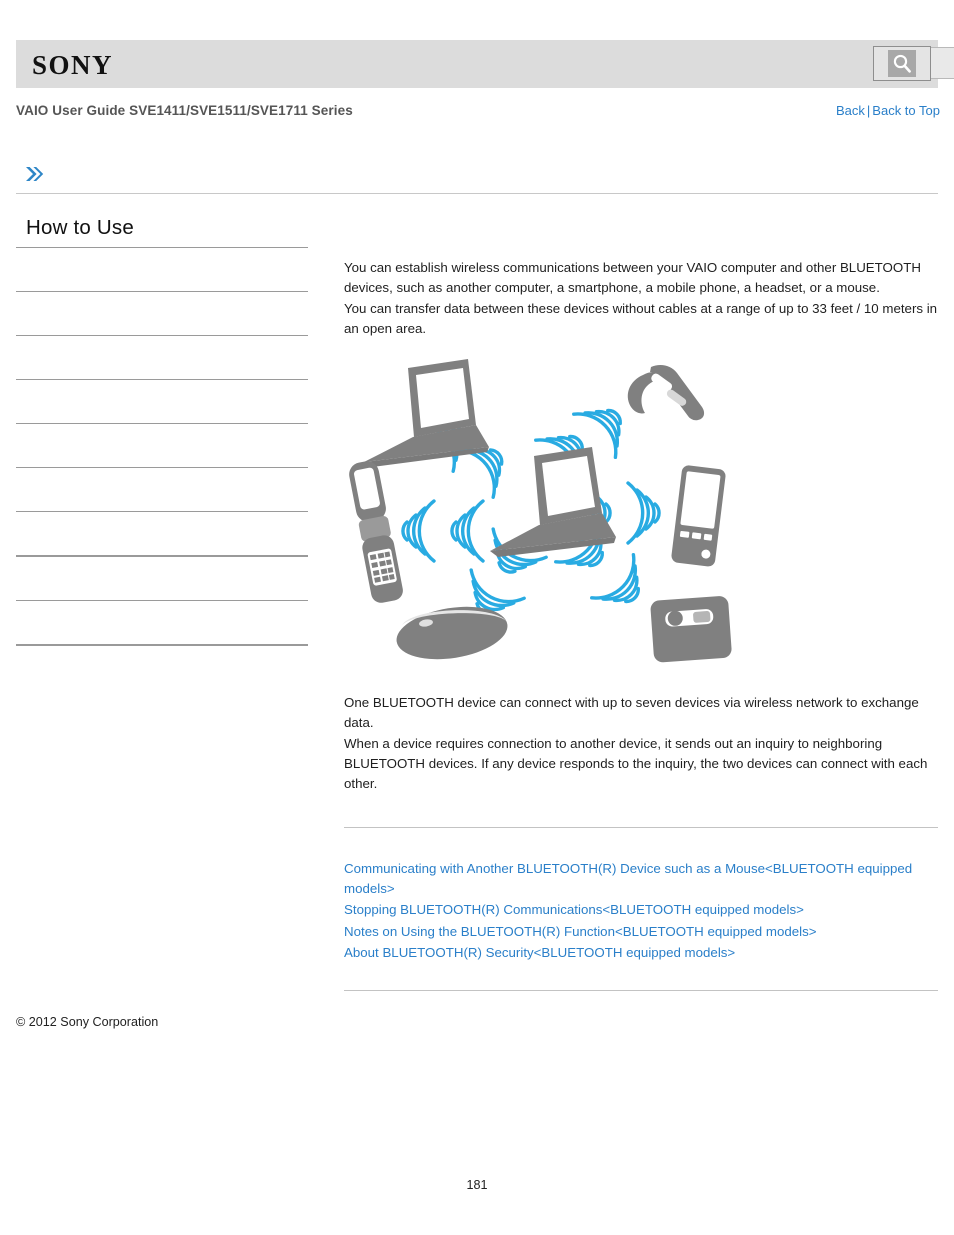 The image size is (954, 1235). I want to click on back-link: Back, so click(850, 110).